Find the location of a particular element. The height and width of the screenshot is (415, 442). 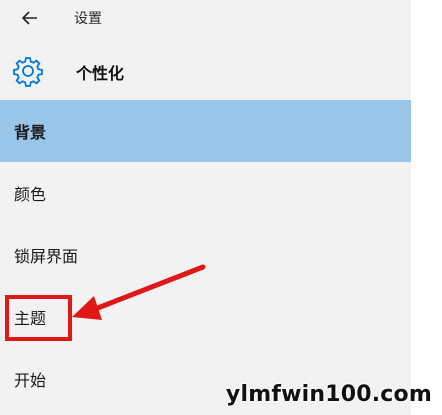

red-arrow-annotation is located at coordinates (139, 292).